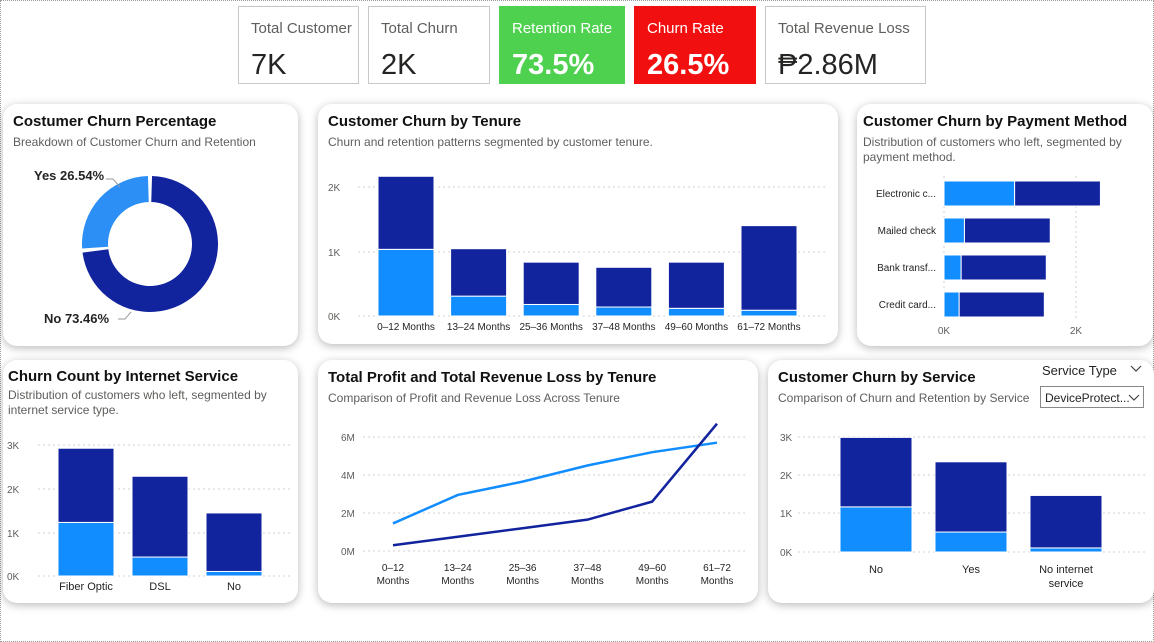  I want to click on bar-13-24-months-churn, so click(479, 306).